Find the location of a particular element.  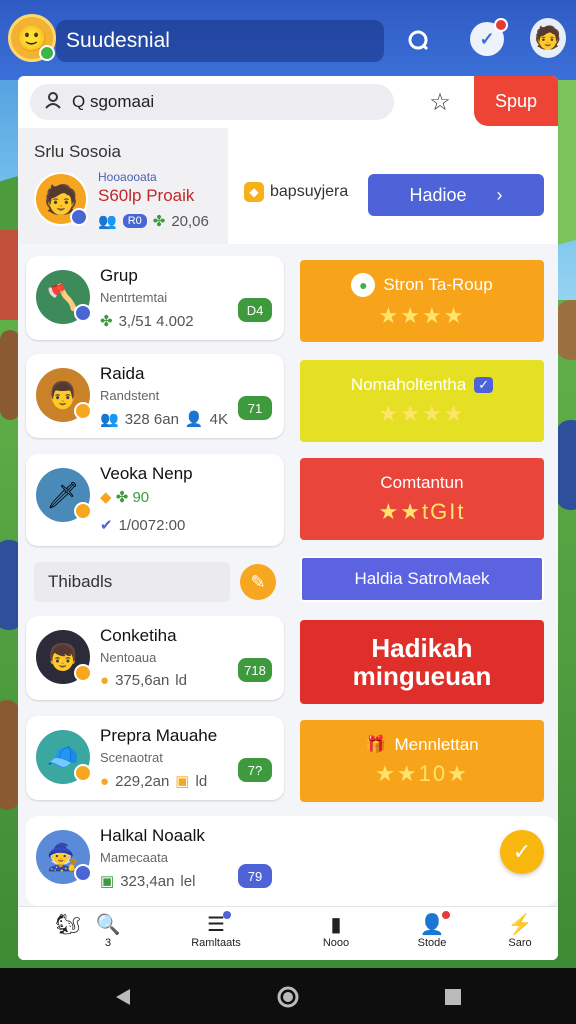

gift-icon: 🎁 is located at coordinates (376, 744).